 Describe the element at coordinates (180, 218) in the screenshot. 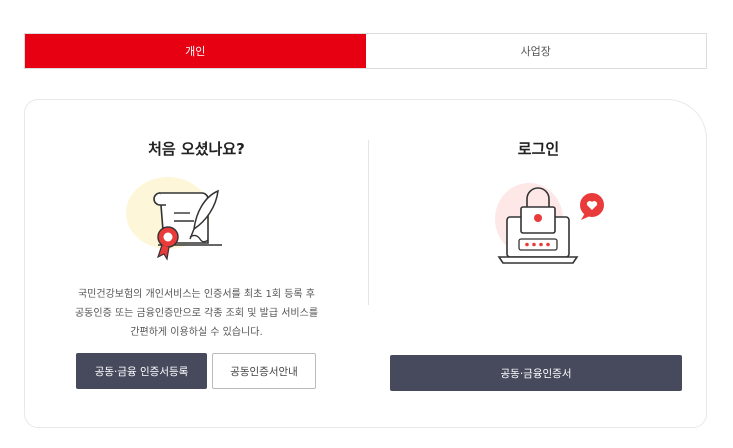

I see `certificate-scroll-icon` at that location.